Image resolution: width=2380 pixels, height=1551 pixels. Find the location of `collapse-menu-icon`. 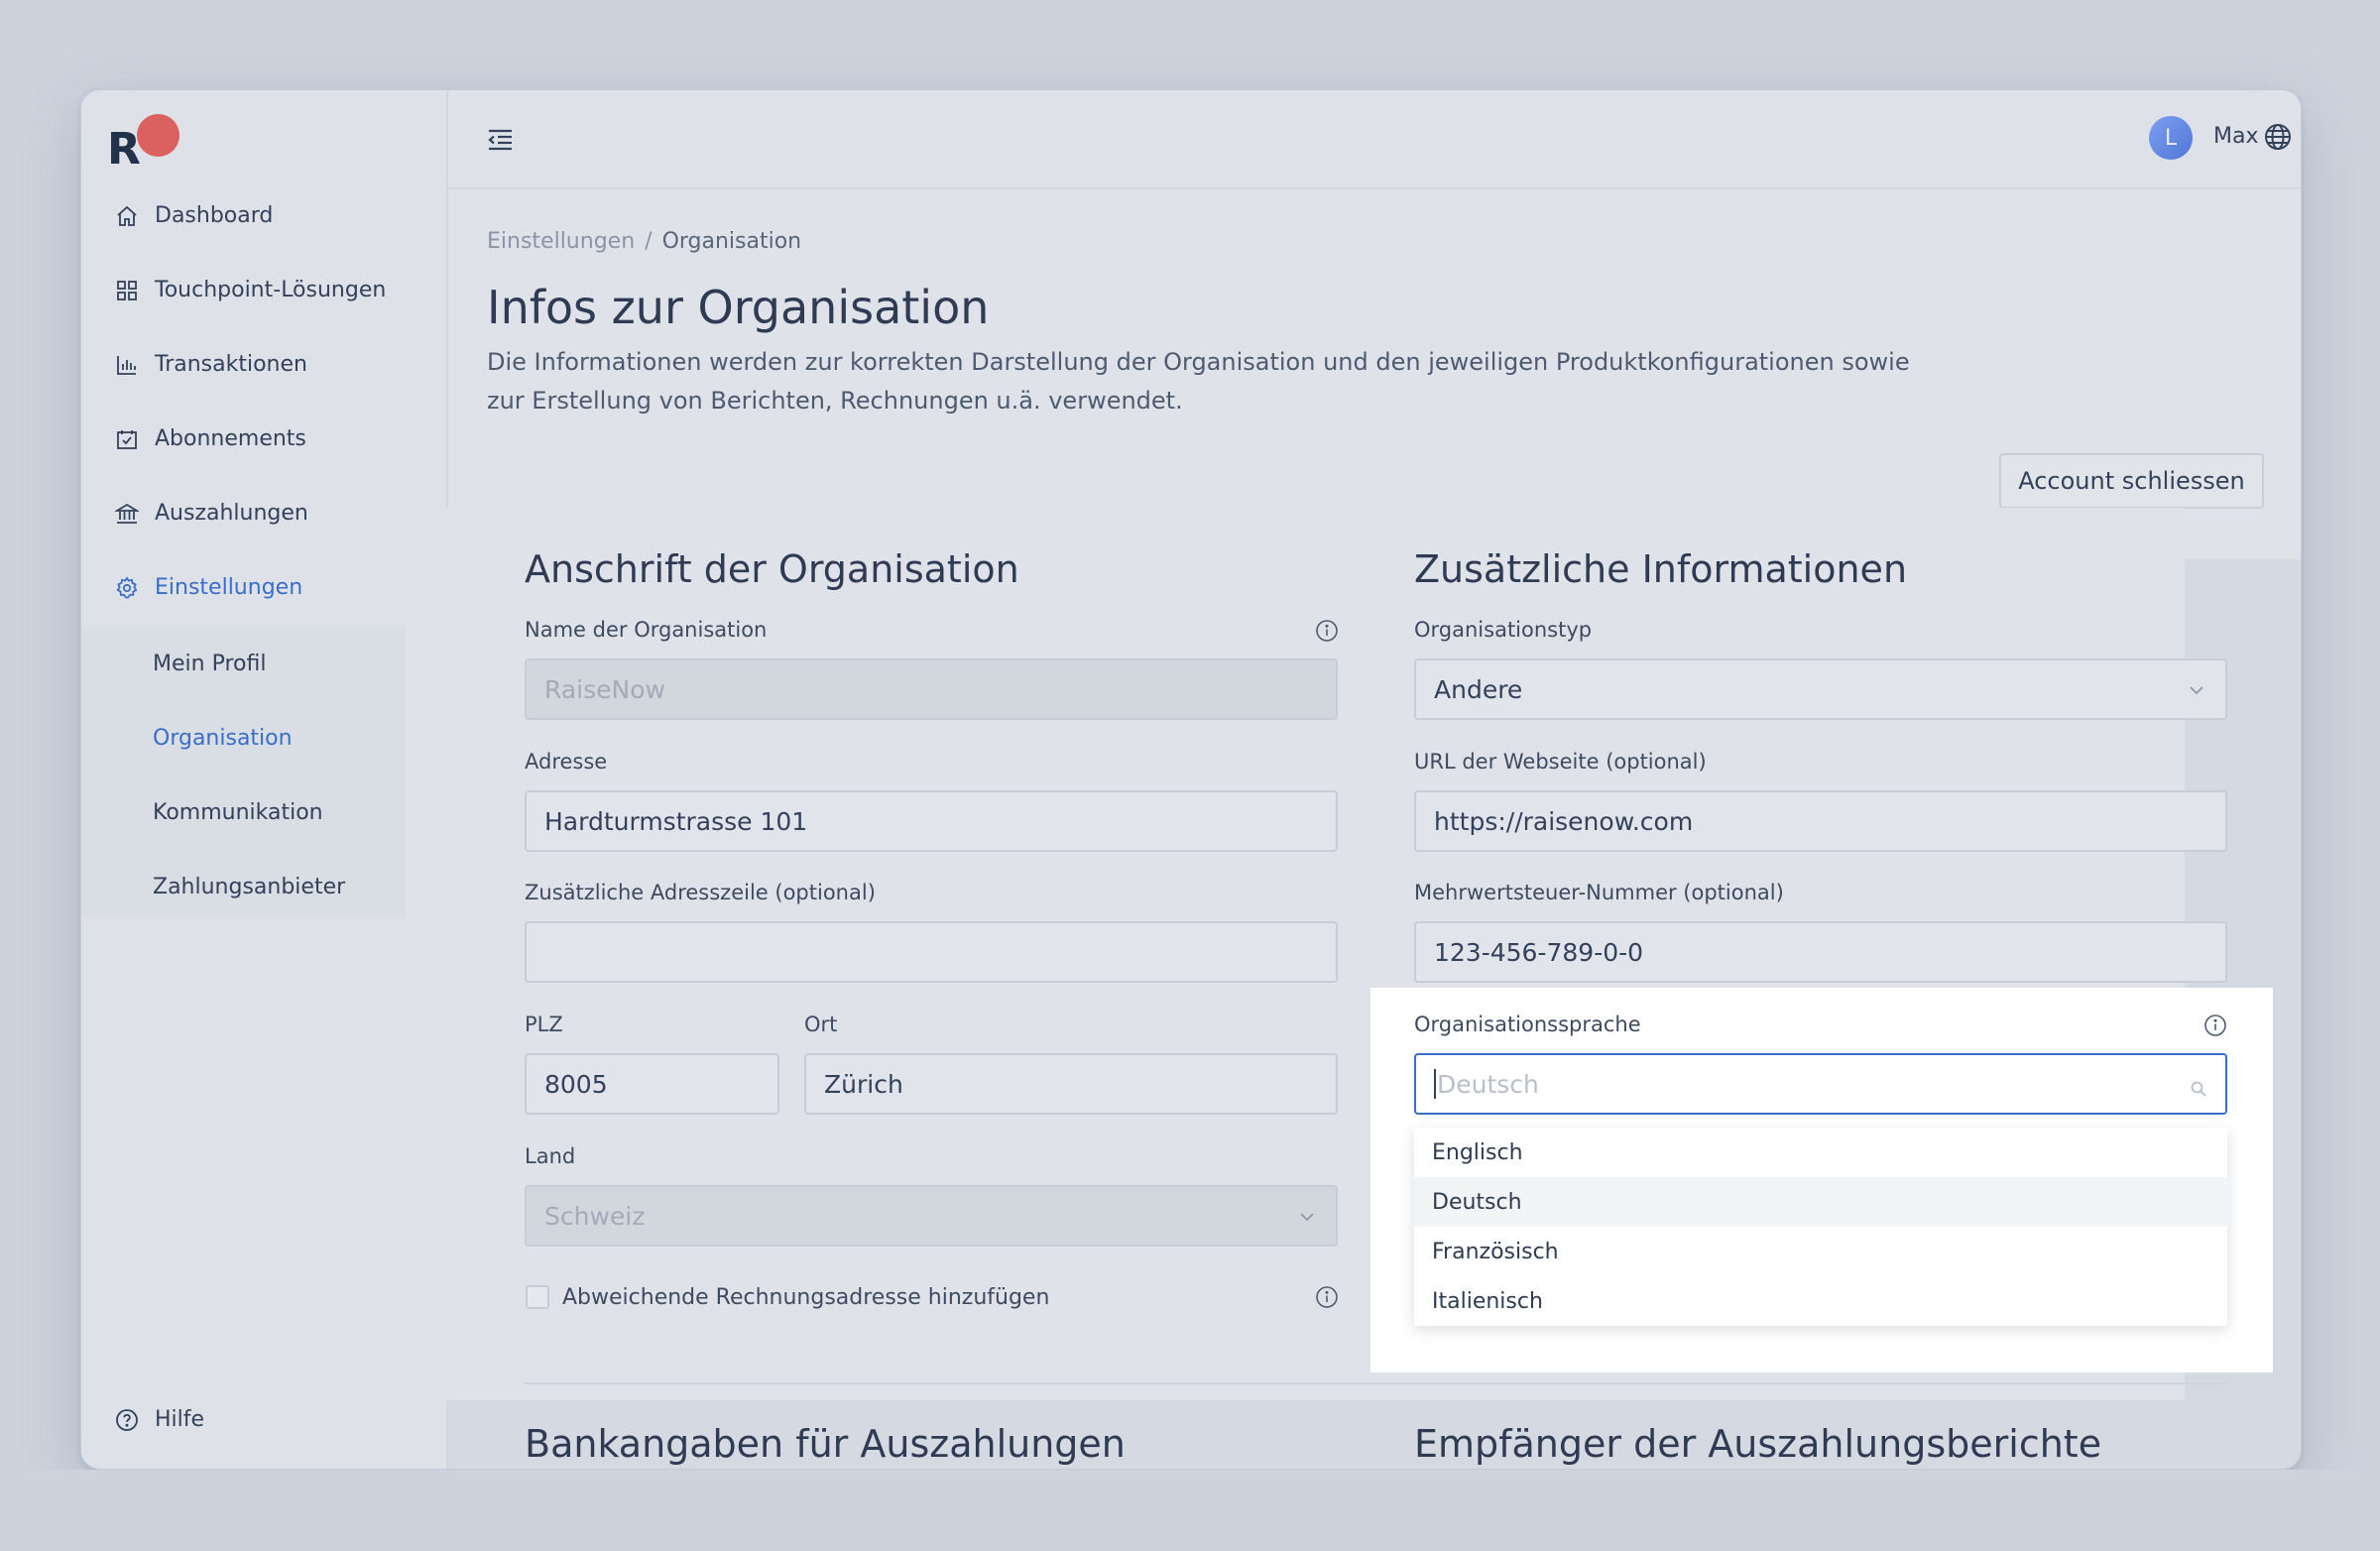

collapse-menu-icon is located at coordinates (500, 140).